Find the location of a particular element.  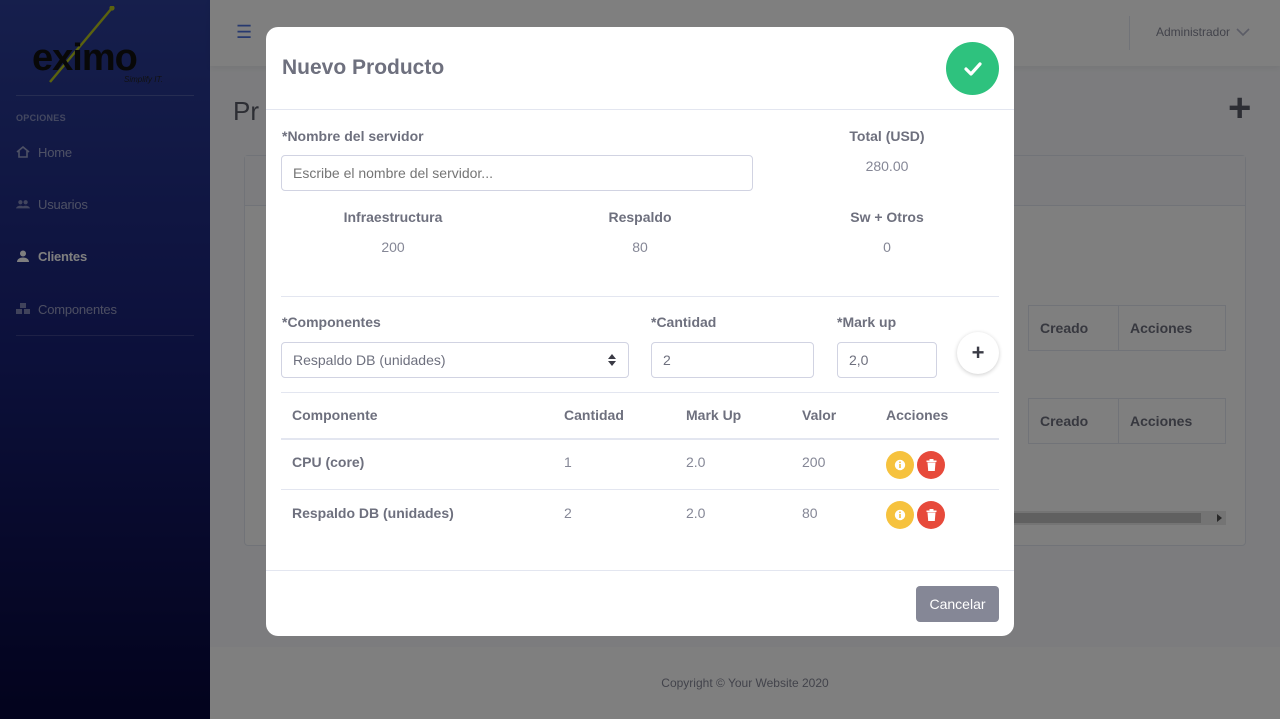

modal-footer-divider is located at coordinates (640, 570).